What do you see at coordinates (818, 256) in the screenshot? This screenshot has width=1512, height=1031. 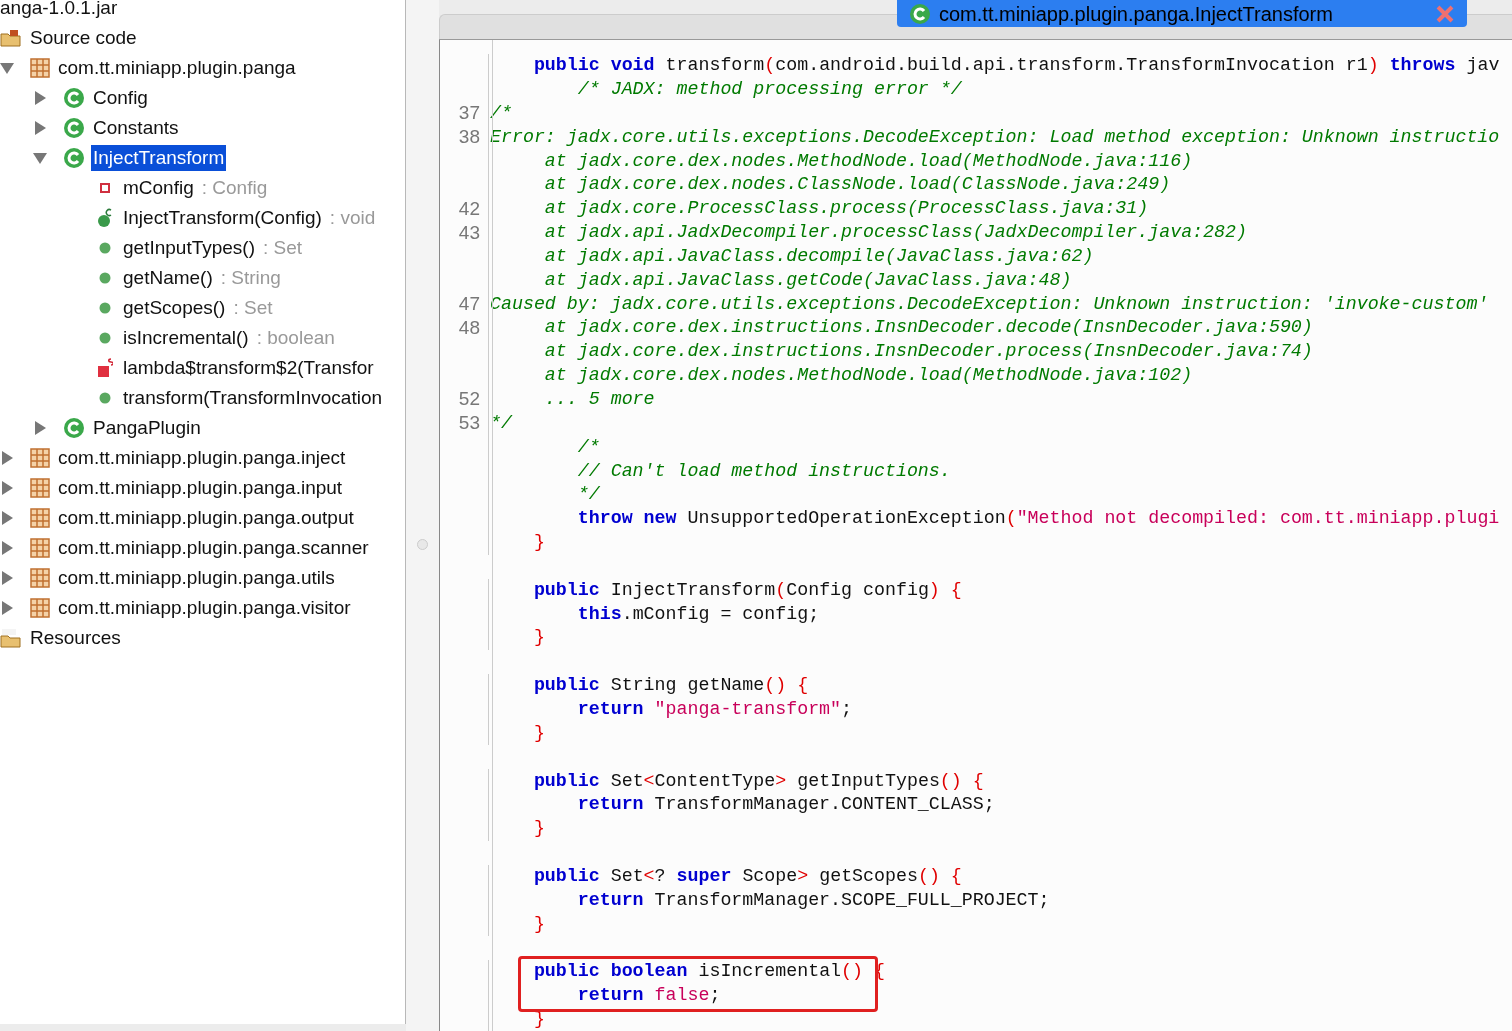 I see `code-line: at jadx.api.JavaClass.decompile(JavaClass.java:62)` at bounding box center [818, 256].